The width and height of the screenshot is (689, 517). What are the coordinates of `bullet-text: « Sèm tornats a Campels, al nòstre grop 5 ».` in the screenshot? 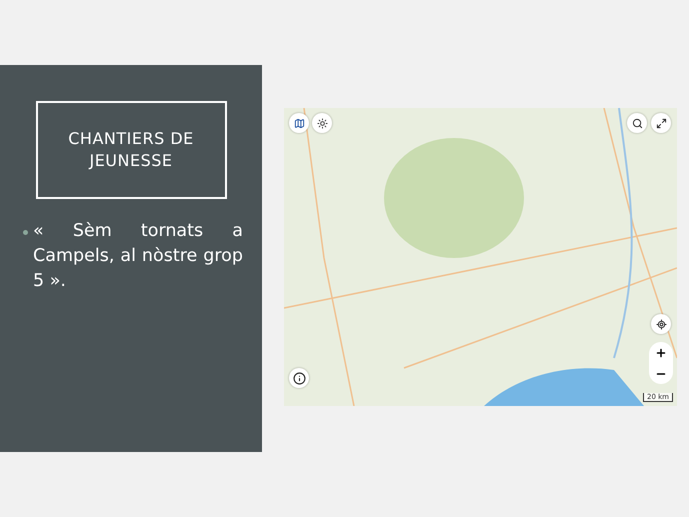 It's located at (138, 256).